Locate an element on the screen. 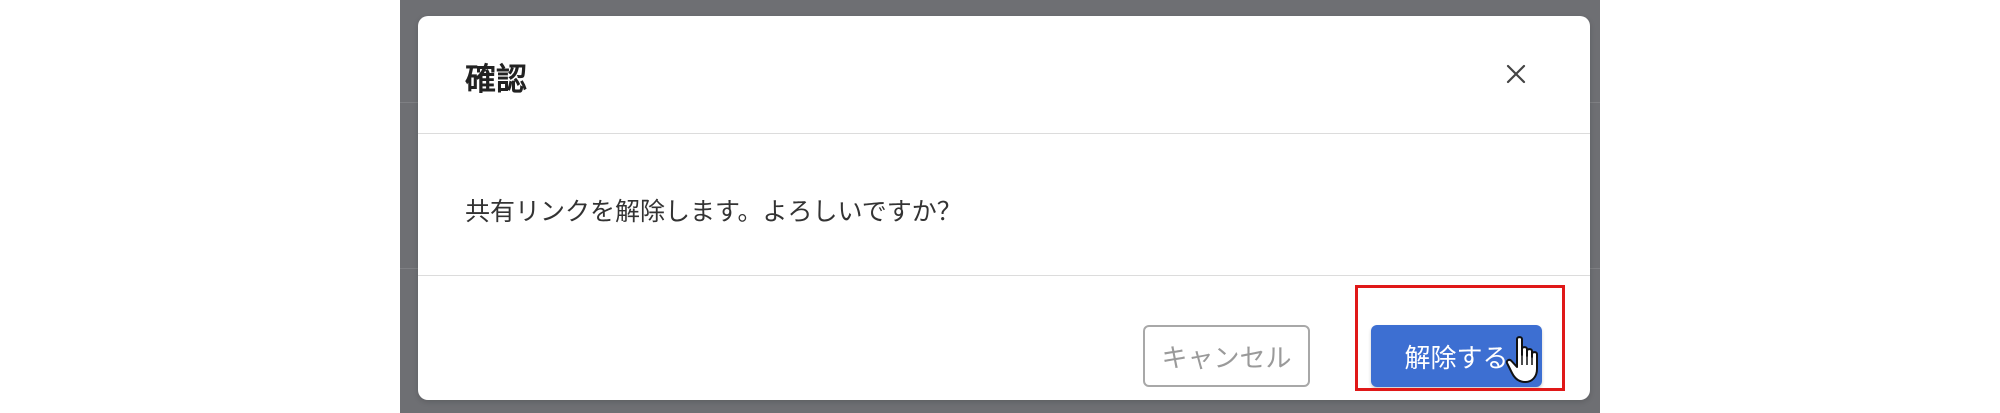 This screenshot has width=2000, height=413. dialog-message: 共有リンクを解除します。よろしいですか？ is located at coordinates (713, 211).